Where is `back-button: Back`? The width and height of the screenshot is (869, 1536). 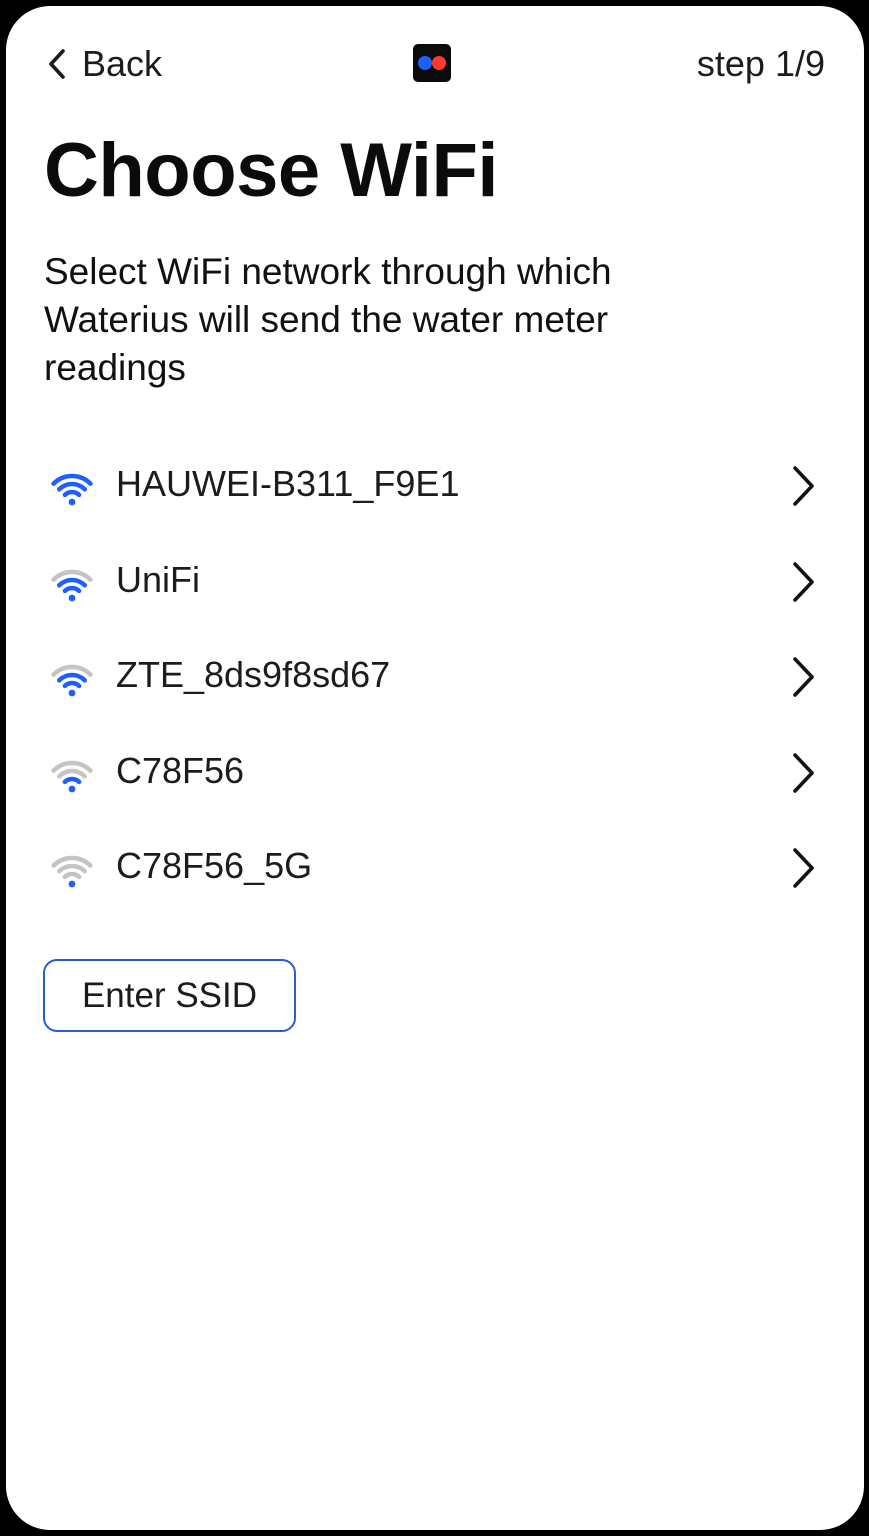 back-button: Back is located at coordinates (104, 64).